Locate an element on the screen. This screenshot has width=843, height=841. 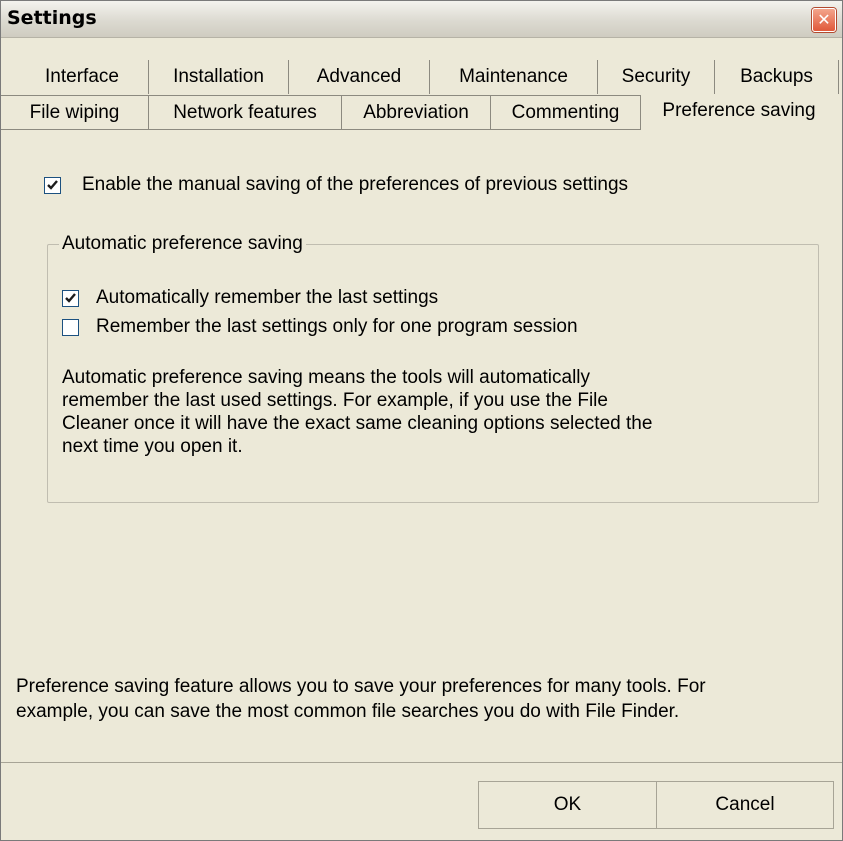
manual-saving-checkbox is located at coordinates (52, 185).